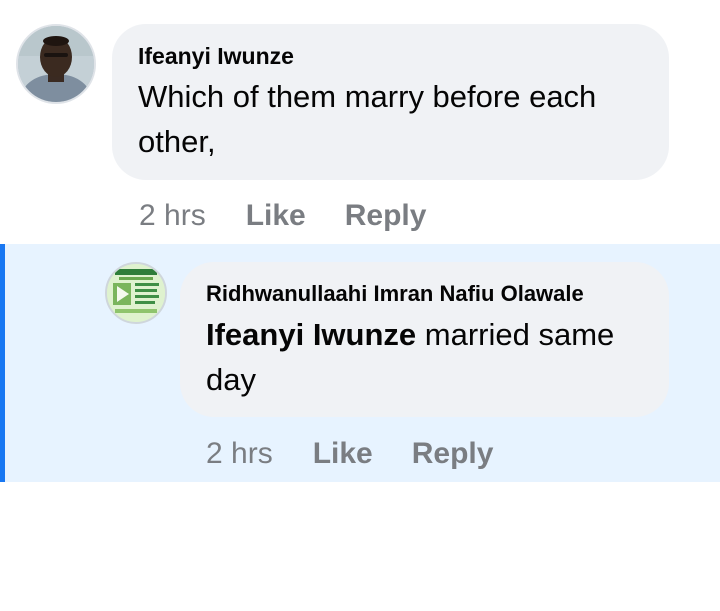 This screenshot has height=611, width=720. I want to click on page-logo-icon, so click(136, 293).